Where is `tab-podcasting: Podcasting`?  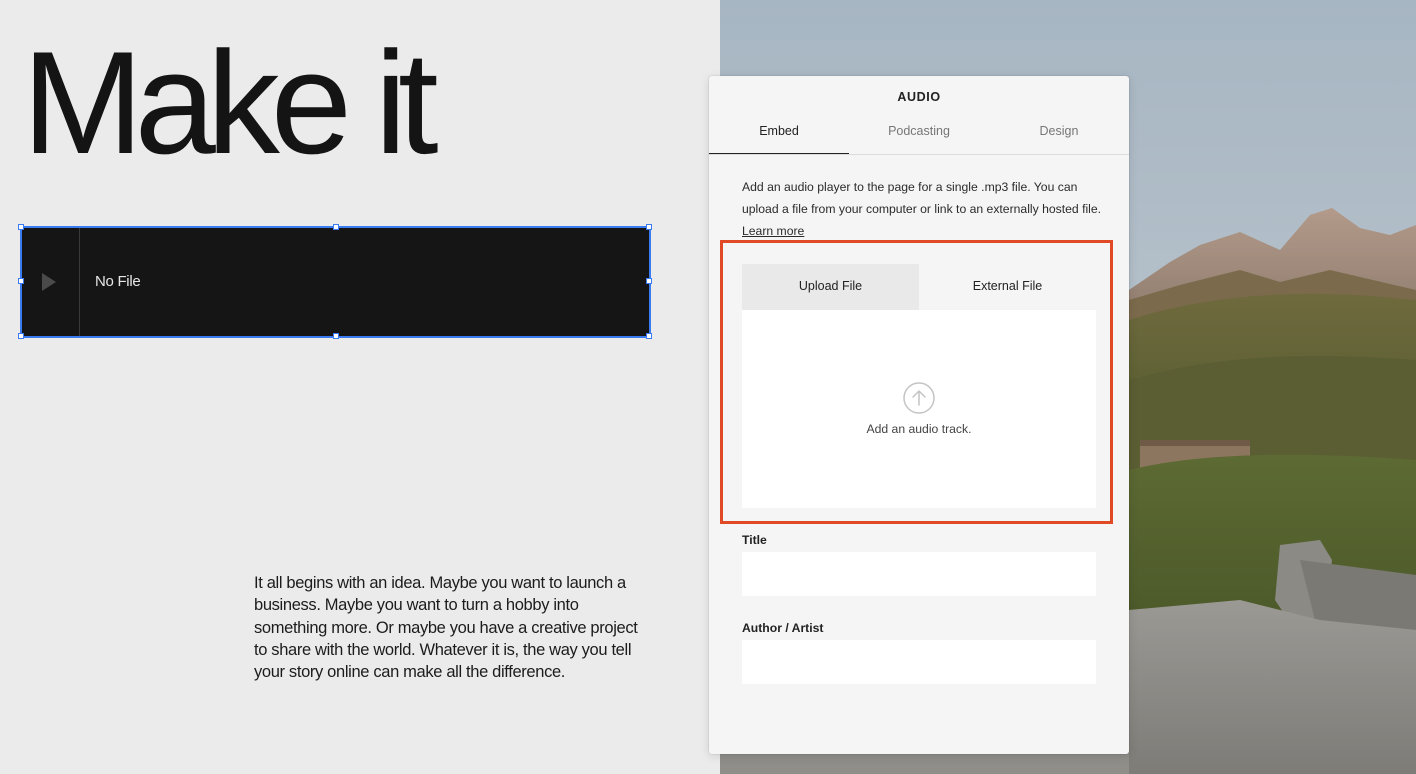 tab-podcasting: Podcasting is located at coordinates (919, 135).